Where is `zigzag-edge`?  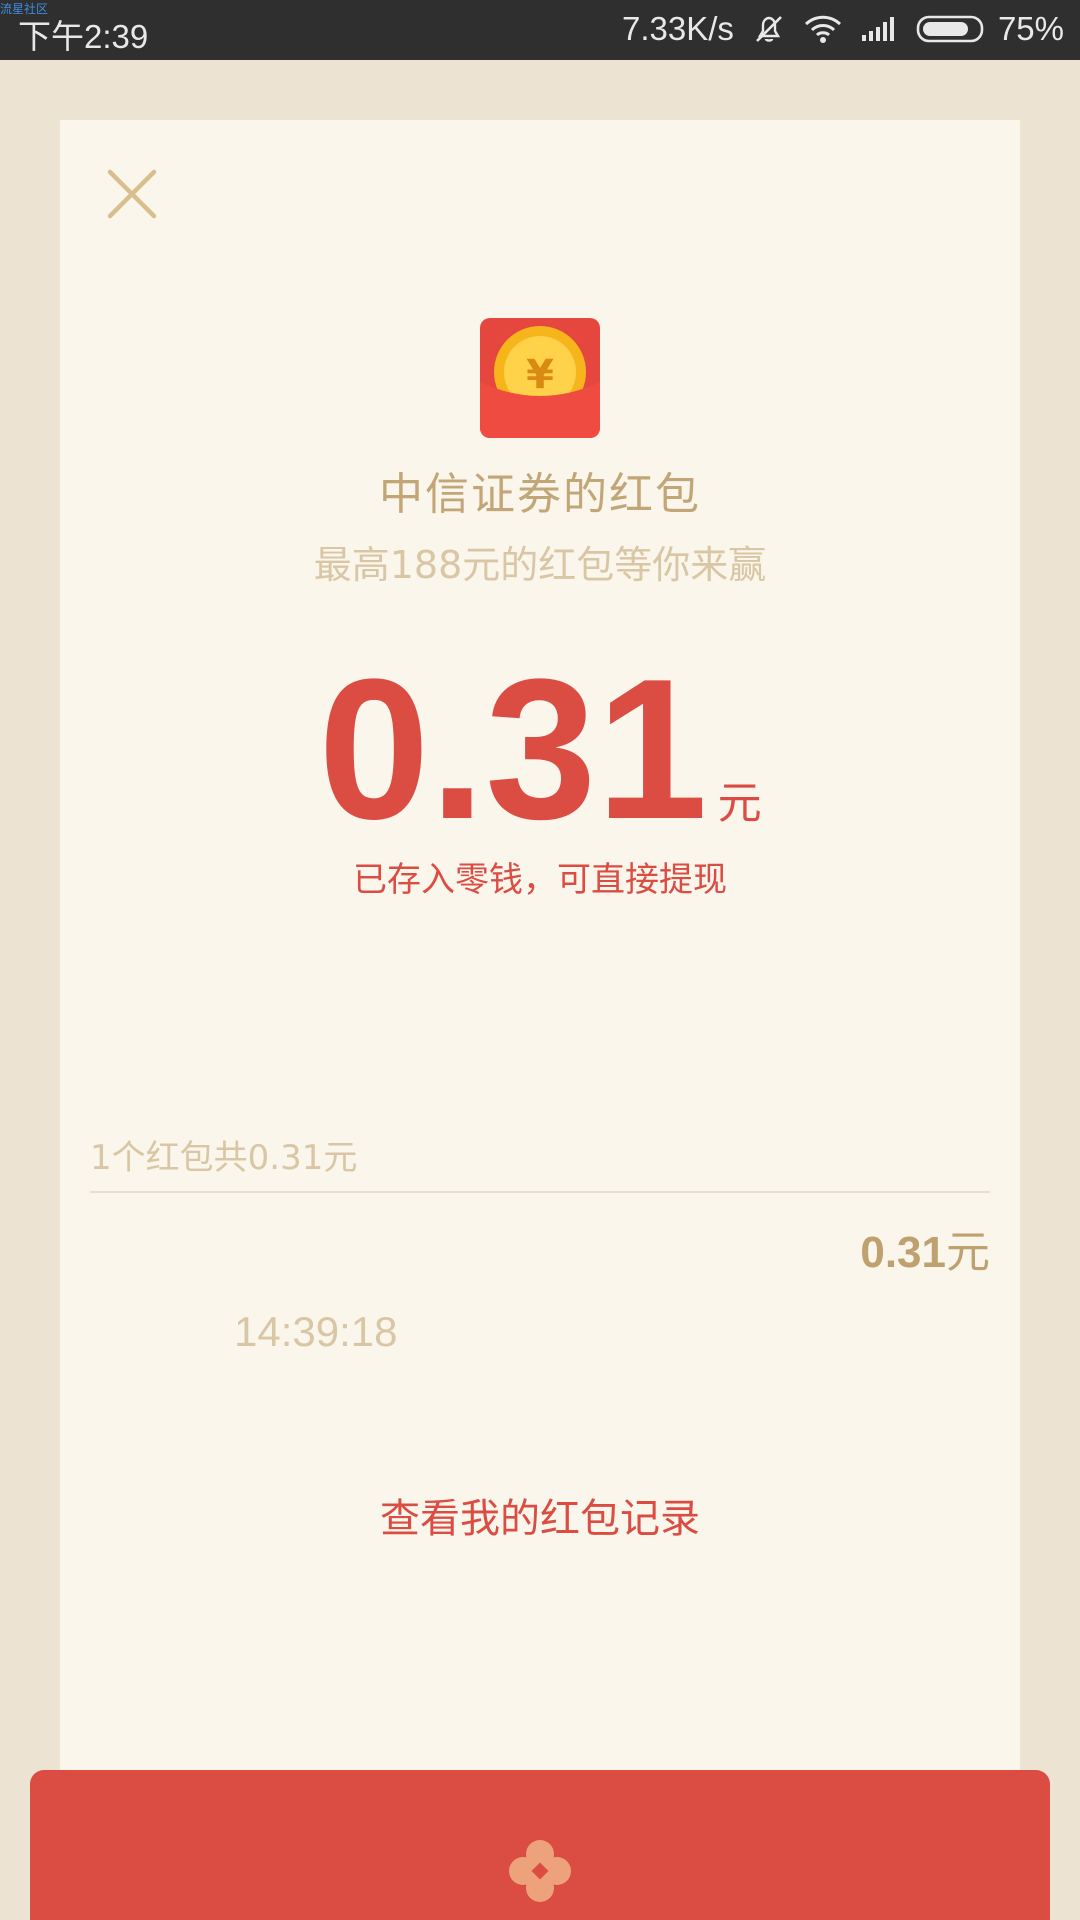
zigzag-edge is located at coordinates (540, 1822).